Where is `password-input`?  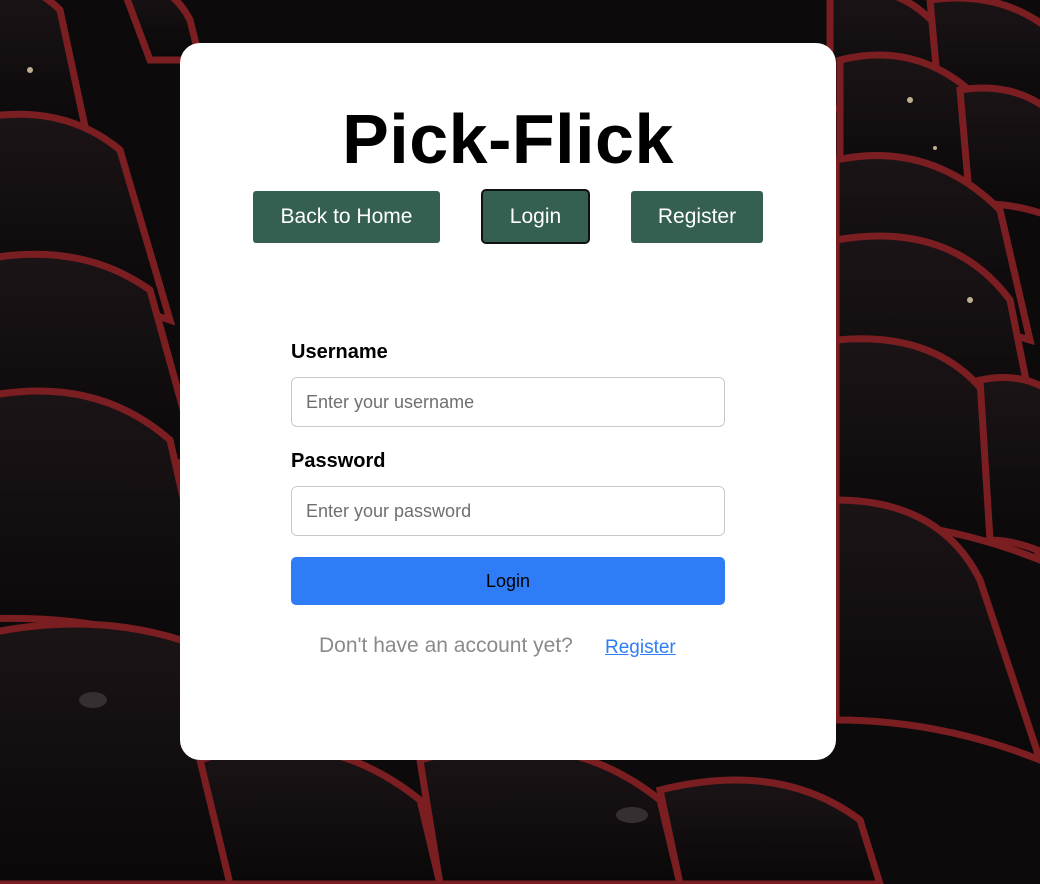
password-input is located at coordinates (508, 511).